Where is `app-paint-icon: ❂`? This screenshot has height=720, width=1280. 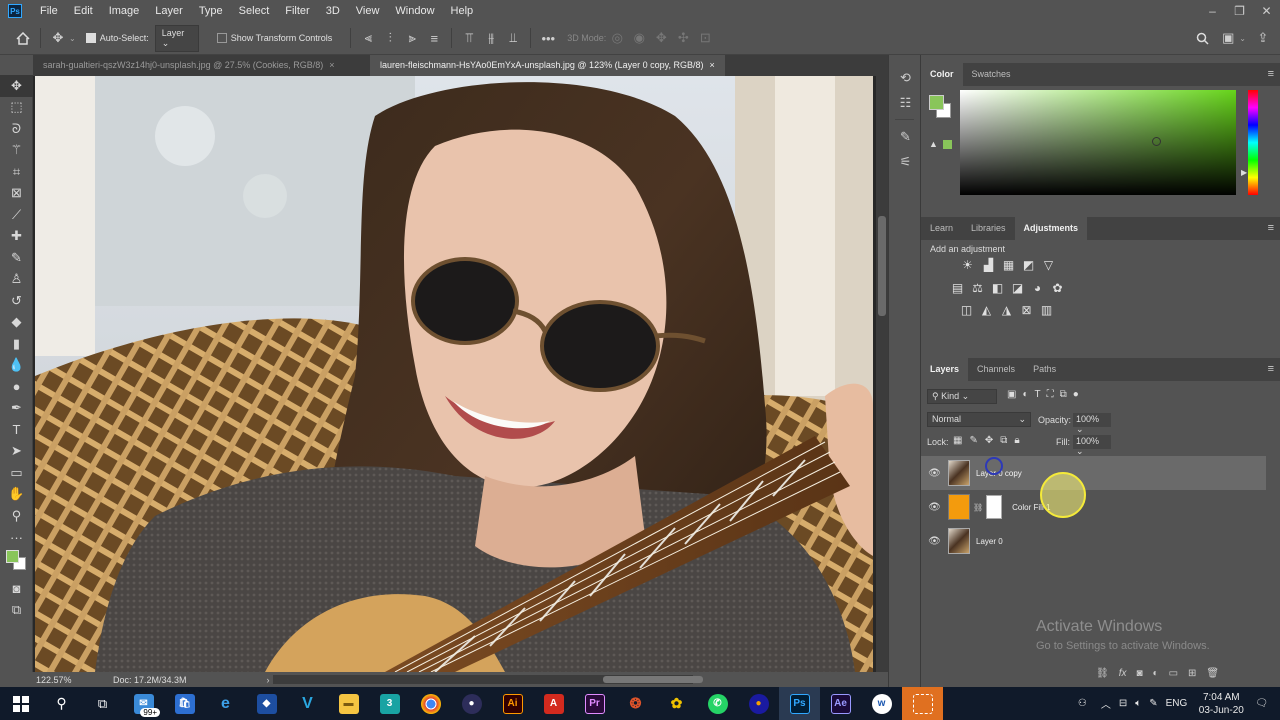 app-paint-icon: ❂ is located at coordinates (635, 703).